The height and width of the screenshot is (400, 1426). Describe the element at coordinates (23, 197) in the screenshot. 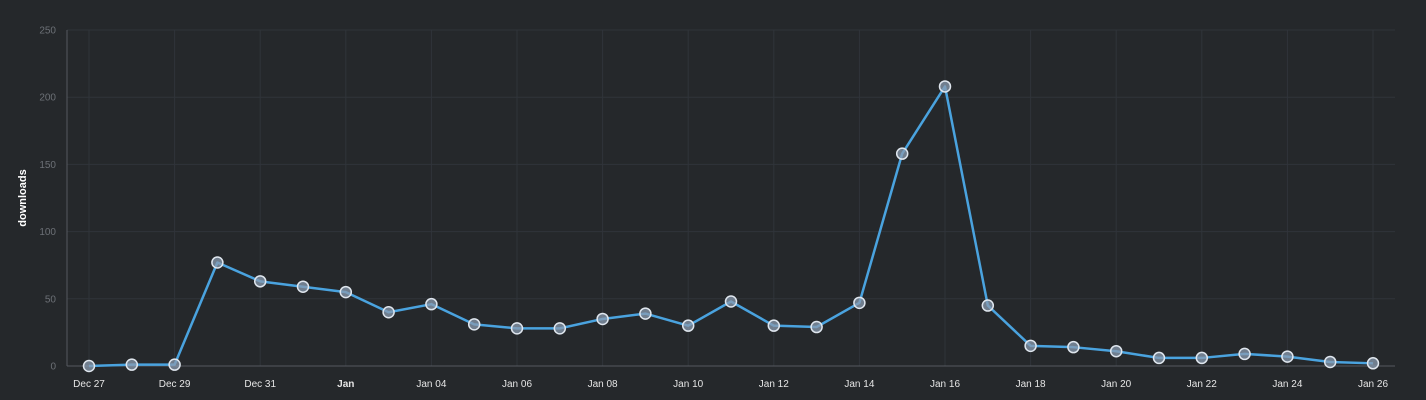

I see `y-axis-title: downloads` at that location.